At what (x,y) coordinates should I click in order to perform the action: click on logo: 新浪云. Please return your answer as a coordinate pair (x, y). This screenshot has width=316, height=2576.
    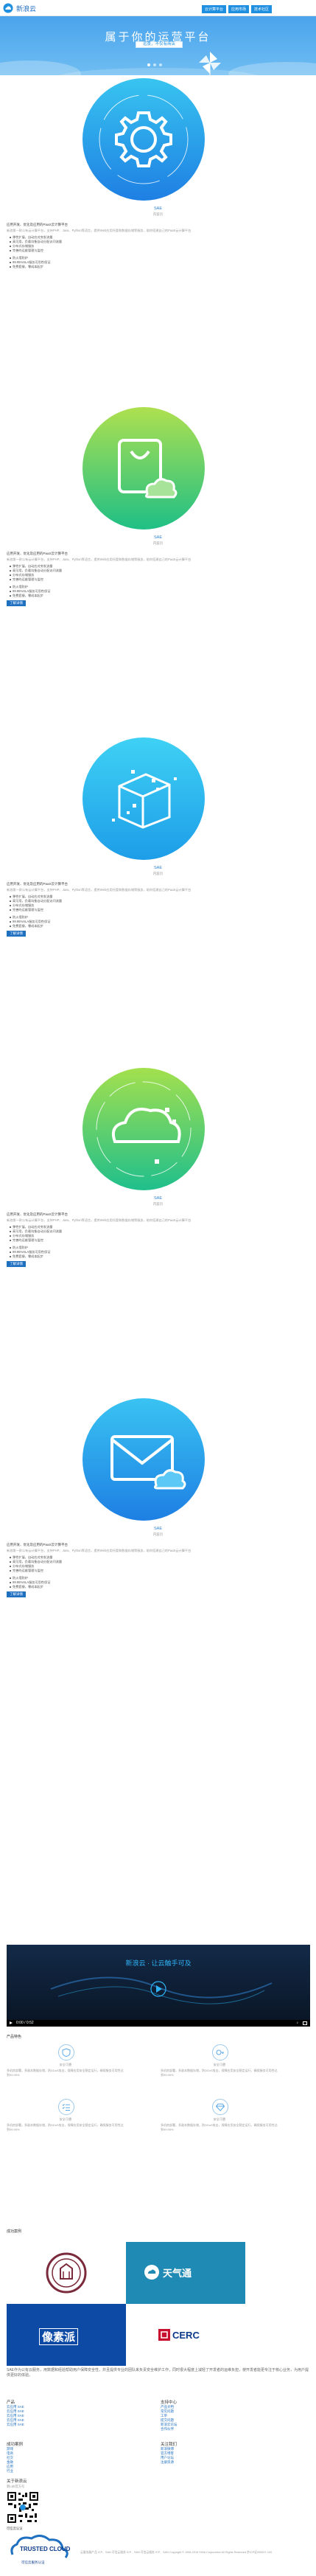
    Looking at the image, I should click on (19, 8).